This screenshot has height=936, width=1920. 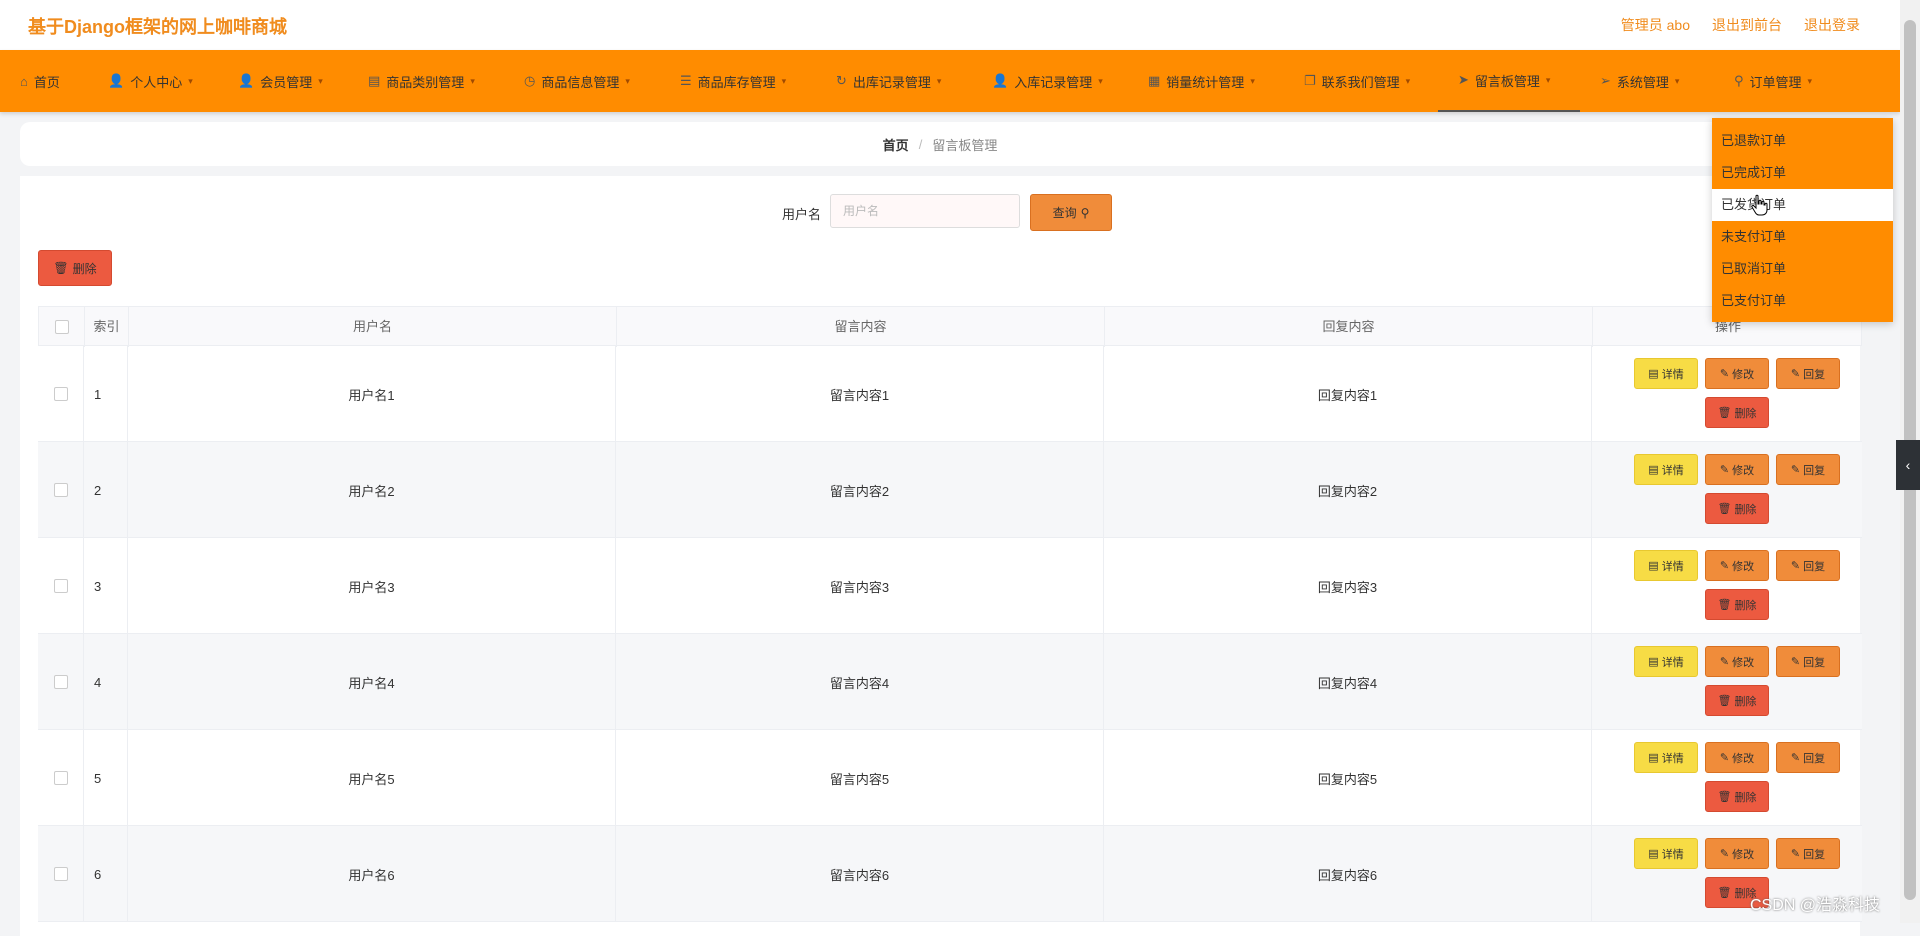 I want to click on nav-label: 联系我们管理, so click(x=1360, y=82).